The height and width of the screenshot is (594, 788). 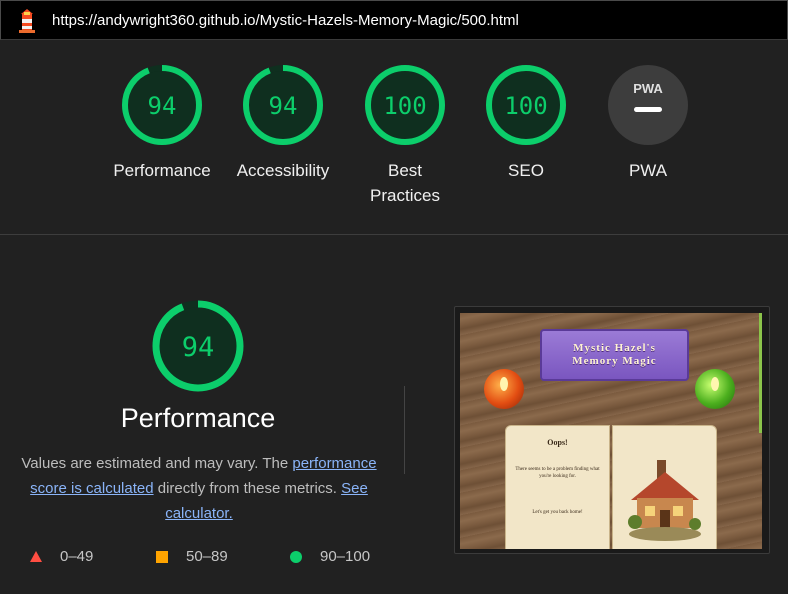 I want to click on cottage-icon, so click(x=664, y=500).